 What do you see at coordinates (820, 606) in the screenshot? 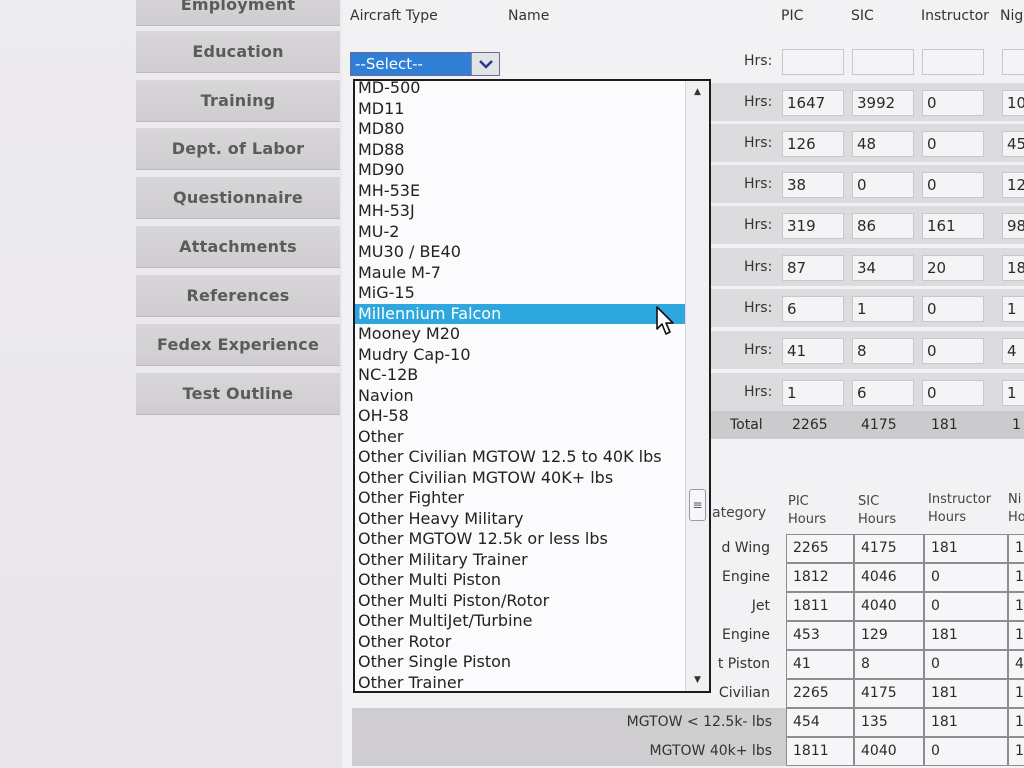
I see `category-pic: 1811` at bounding box center [820, 606].